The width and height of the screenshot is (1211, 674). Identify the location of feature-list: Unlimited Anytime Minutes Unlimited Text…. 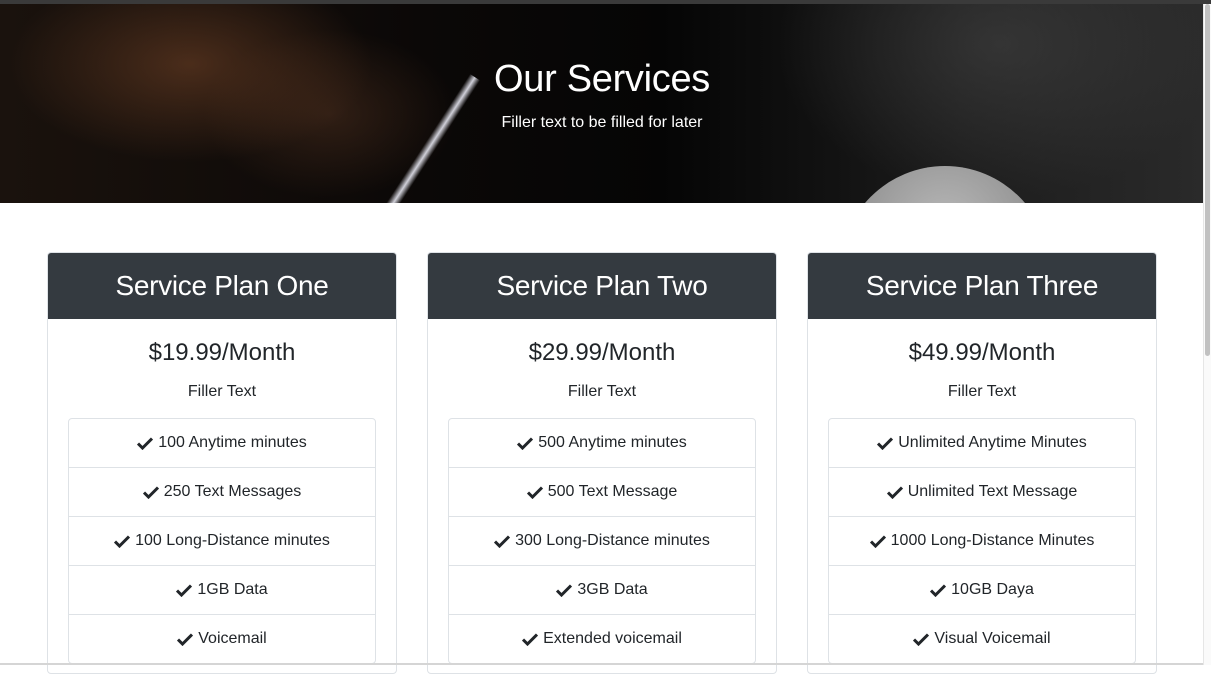
(982, 541).